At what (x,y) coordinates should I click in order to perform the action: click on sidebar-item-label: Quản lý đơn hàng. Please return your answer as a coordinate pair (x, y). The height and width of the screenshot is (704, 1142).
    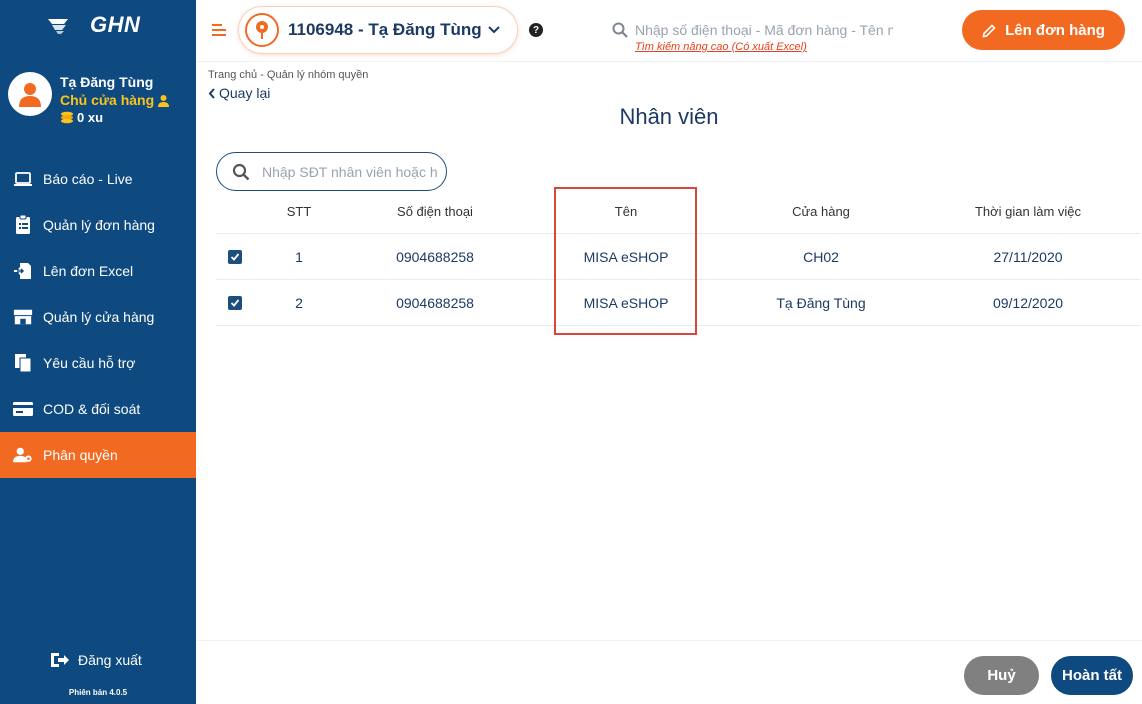
    Looking at the image, I should click on (99, 225).